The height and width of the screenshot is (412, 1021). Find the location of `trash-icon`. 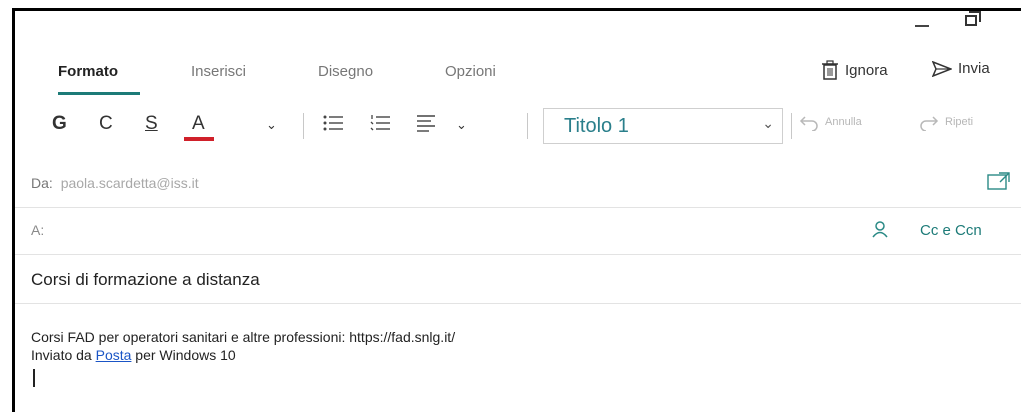

trash-icon is located at coordinates (830, 70).